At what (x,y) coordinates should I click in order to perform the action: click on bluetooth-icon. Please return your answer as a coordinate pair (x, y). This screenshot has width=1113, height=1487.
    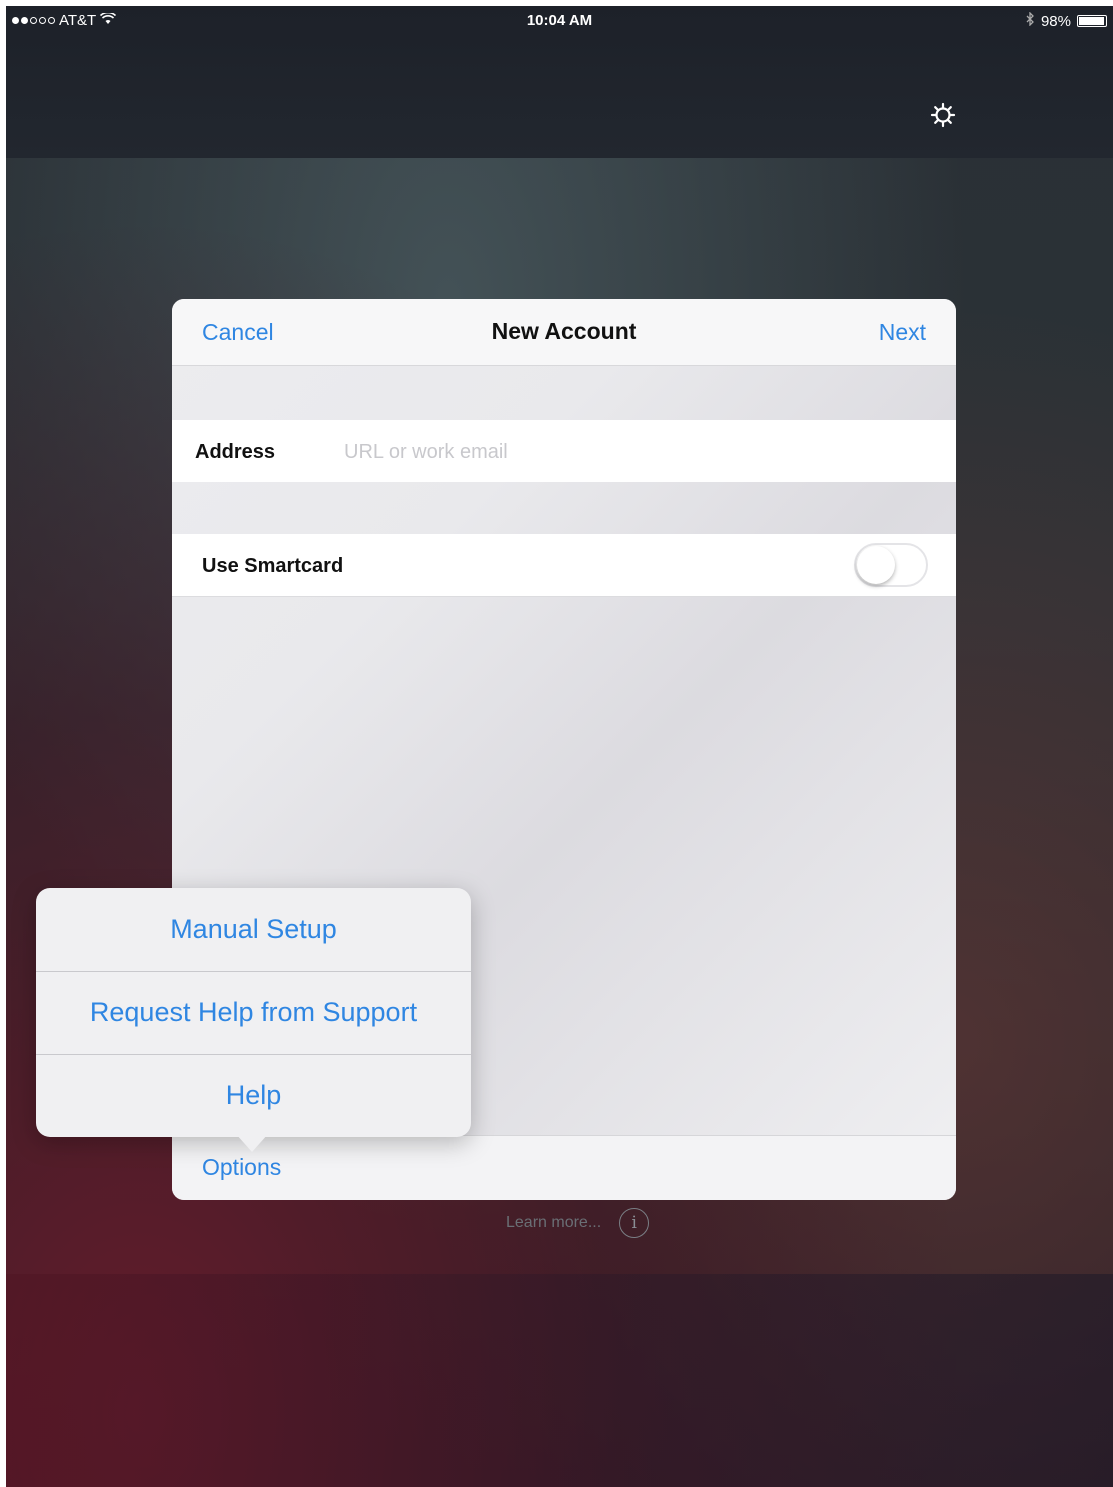
    Looking at the image, I should click on (1030, 20).